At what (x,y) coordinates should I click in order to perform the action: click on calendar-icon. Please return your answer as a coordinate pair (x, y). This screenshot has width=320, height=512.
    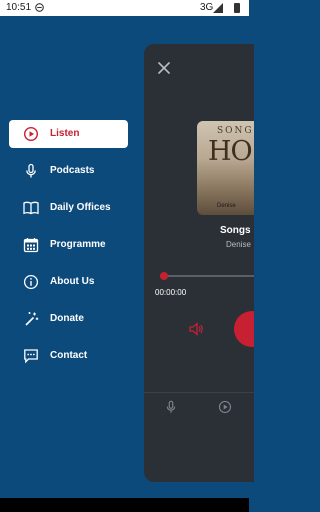
    Looking at the image, I should click on (31, 245).